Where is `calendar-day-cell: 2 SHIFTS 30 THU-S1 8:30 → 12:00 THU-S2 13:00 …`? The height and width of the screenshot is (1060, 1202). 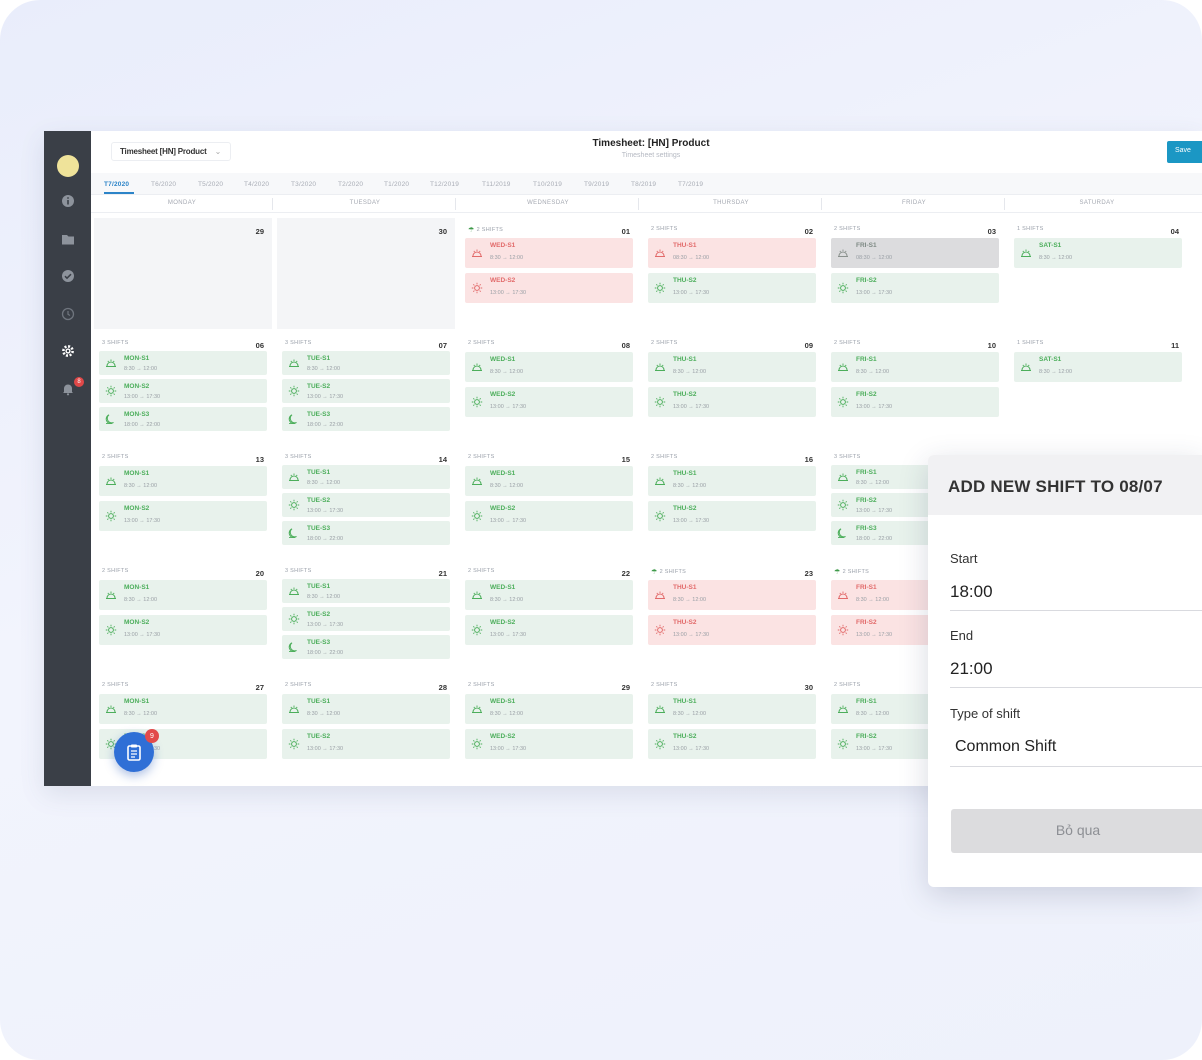
calendar-day-cell: 2 SHIFTS 30 THU-S1 8:30 → 12:00 THU-S2 13:00 … is located at coordinates (732, 729).